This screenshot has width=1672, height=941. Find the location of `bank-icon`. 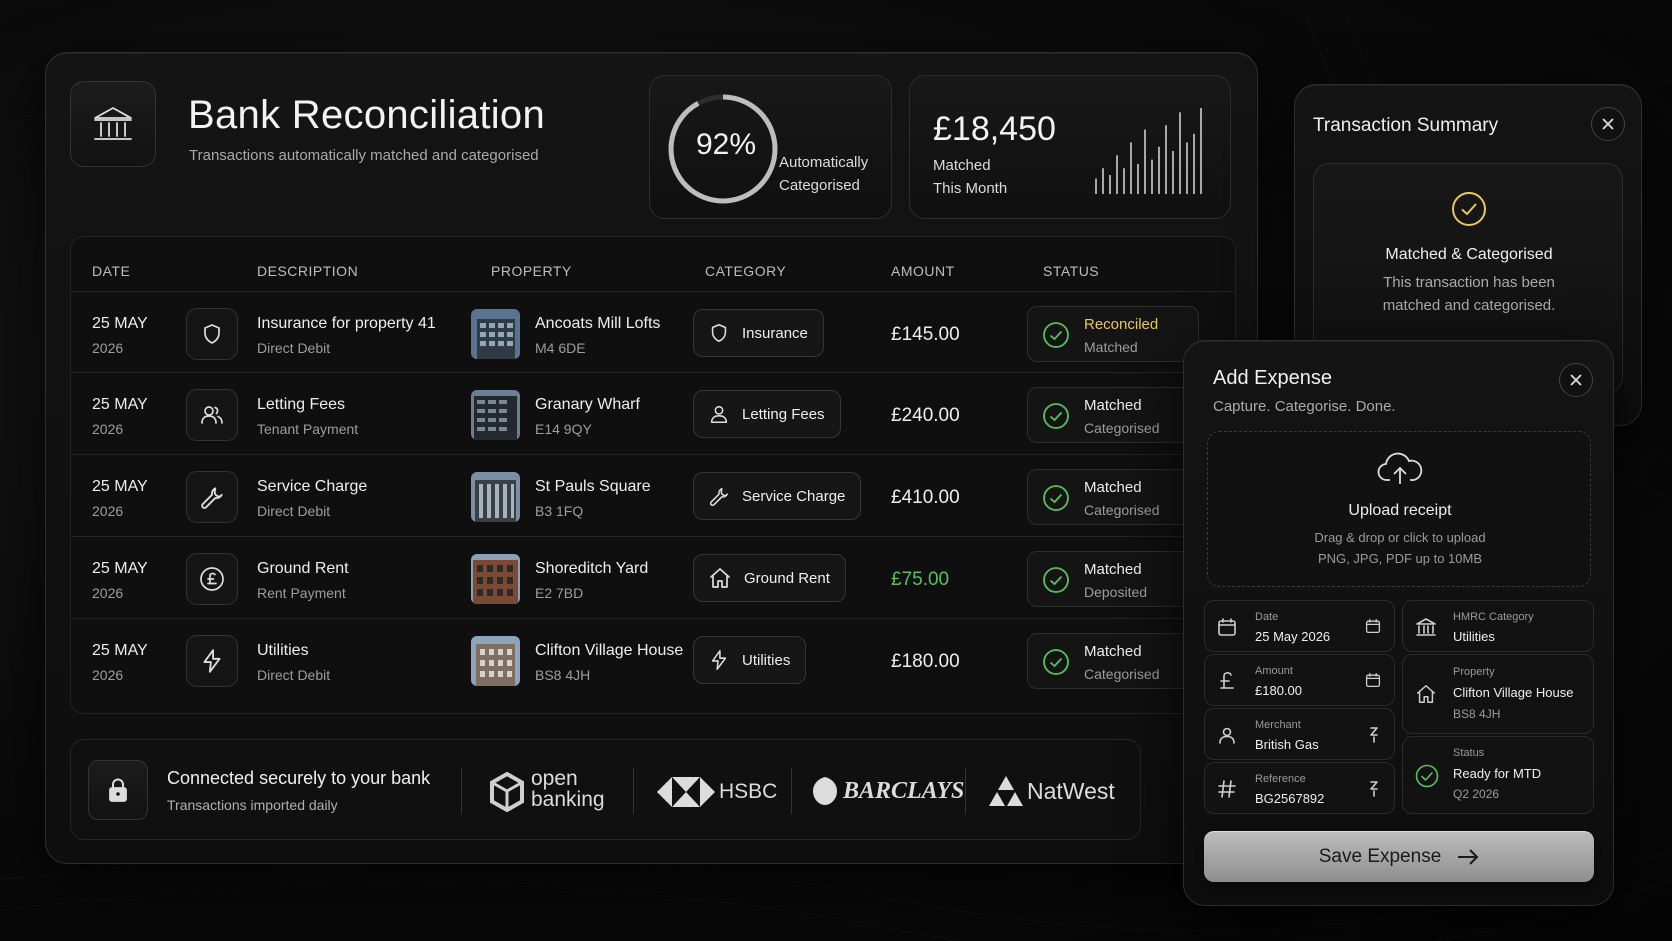

bank-icon is located at coordinates (113, 124).